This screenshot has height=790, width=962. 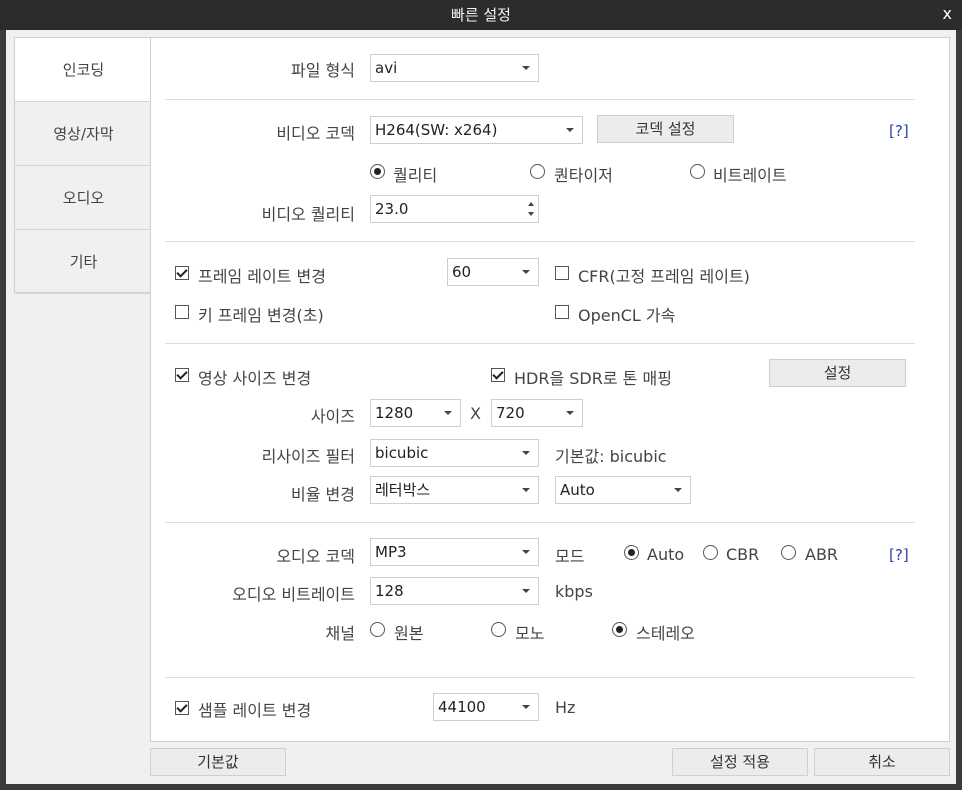 What do you see at coordinates (462, 272) in the screenshot?
I see `fps-value: 60` at bounding box center [462, 272].